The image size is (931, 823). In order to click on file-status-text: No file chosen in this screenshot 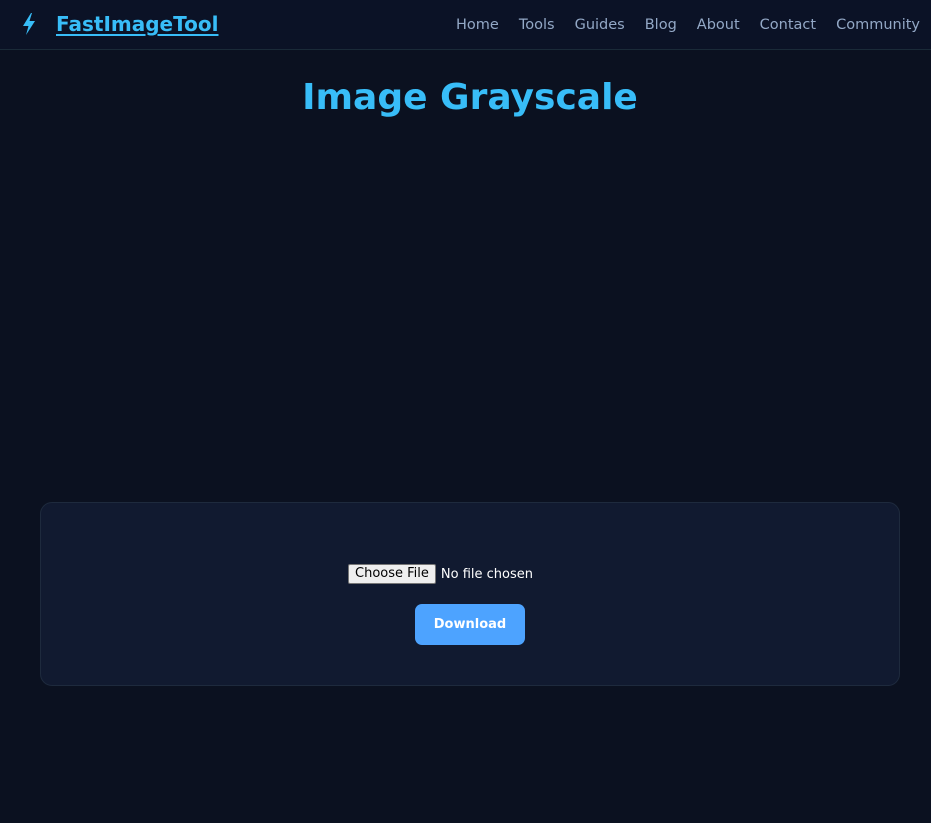, I will do `click(486, 574)`.